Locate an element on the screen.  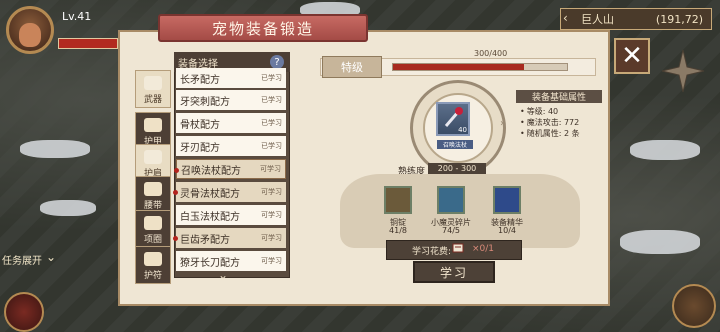
pet-equipment-icon: 40 is located at coordinates (453, 119).